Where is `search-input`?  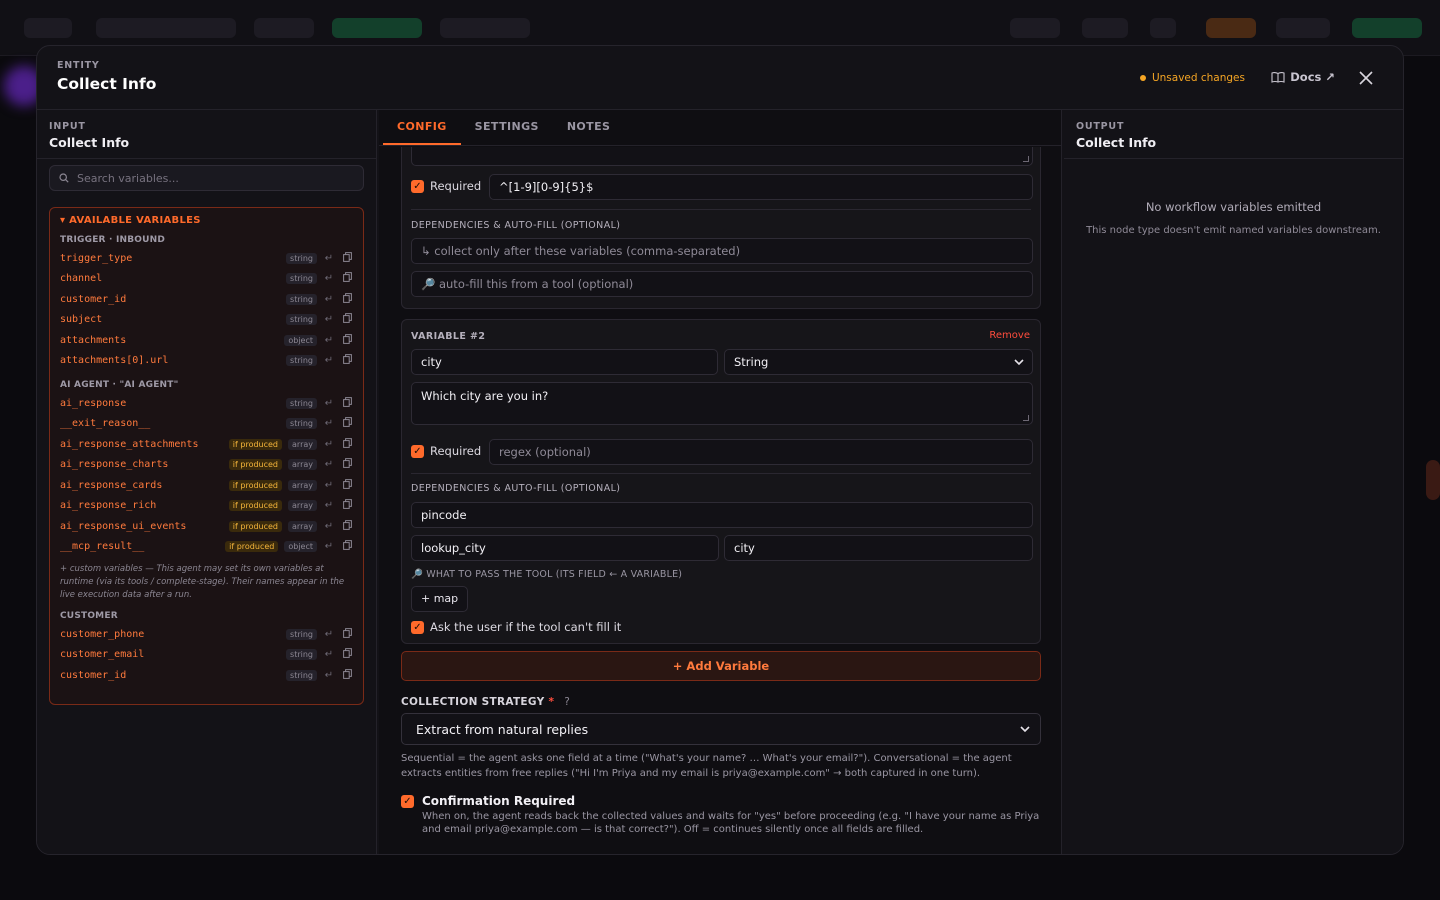 search-input is located at coordinates (207, 178).